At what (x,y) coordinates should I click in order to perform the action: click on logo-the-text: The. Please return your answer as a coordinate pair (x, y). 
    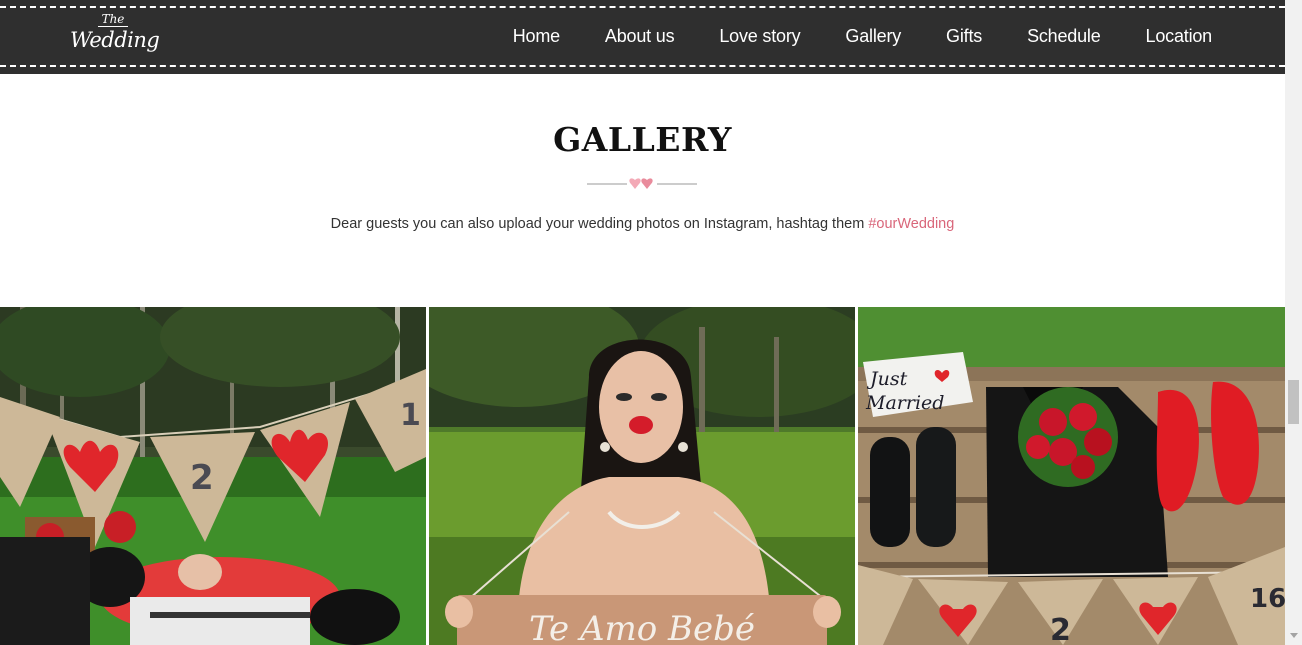
    Looking at the image, I should click on (113, 19).